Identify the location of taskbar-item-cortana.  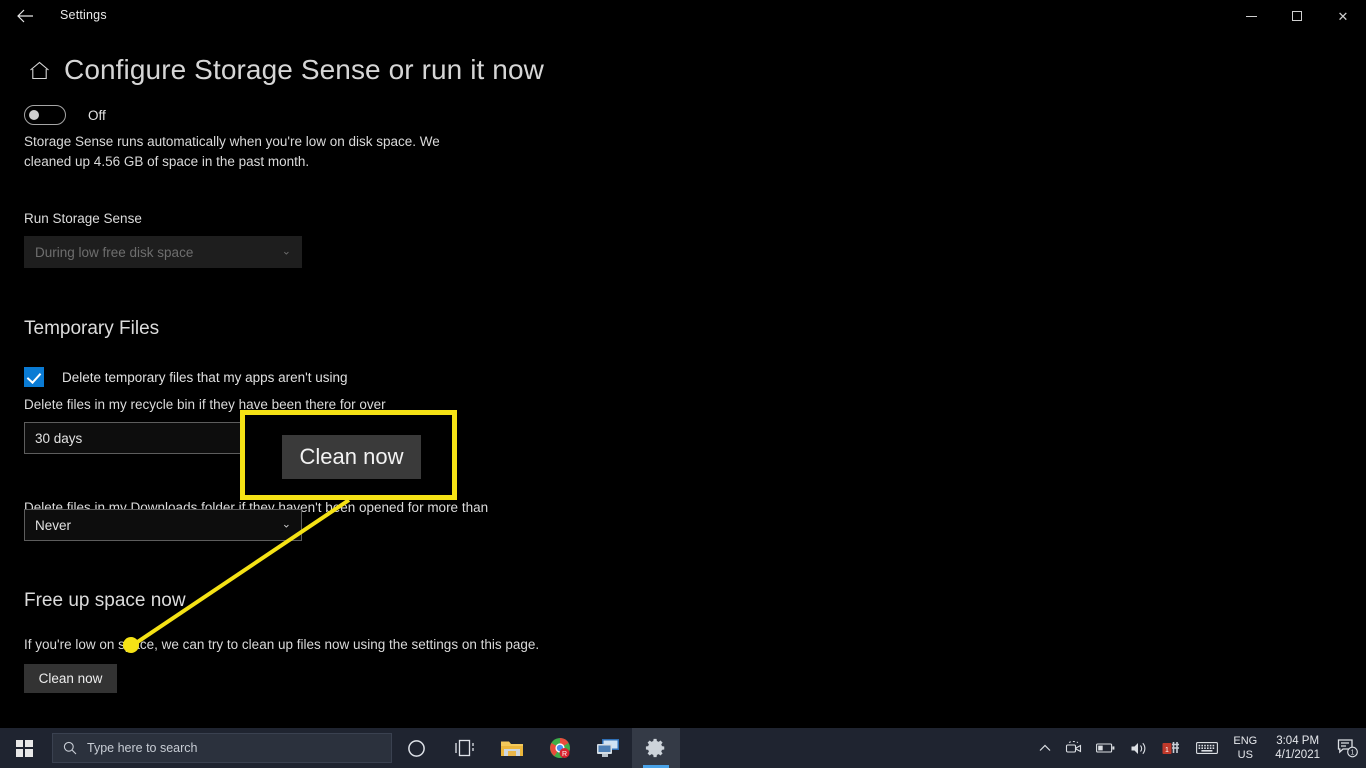
(416, 748).